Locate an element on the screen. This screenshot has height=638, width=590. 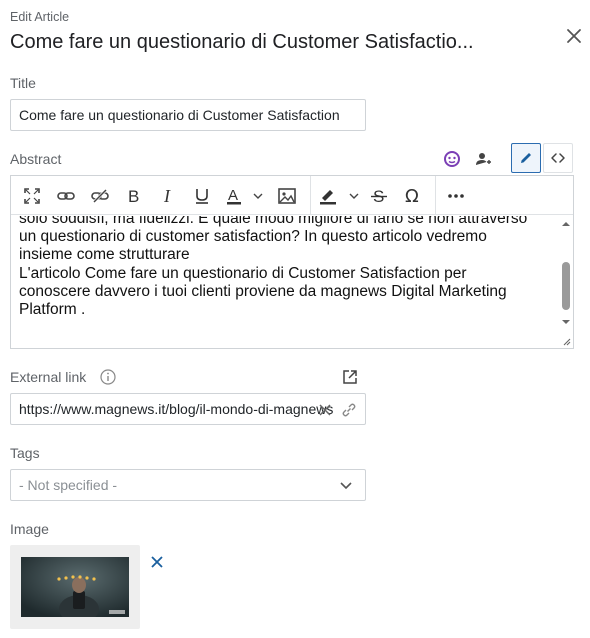
fullscreen-icon is located at coordinates (32, 196).